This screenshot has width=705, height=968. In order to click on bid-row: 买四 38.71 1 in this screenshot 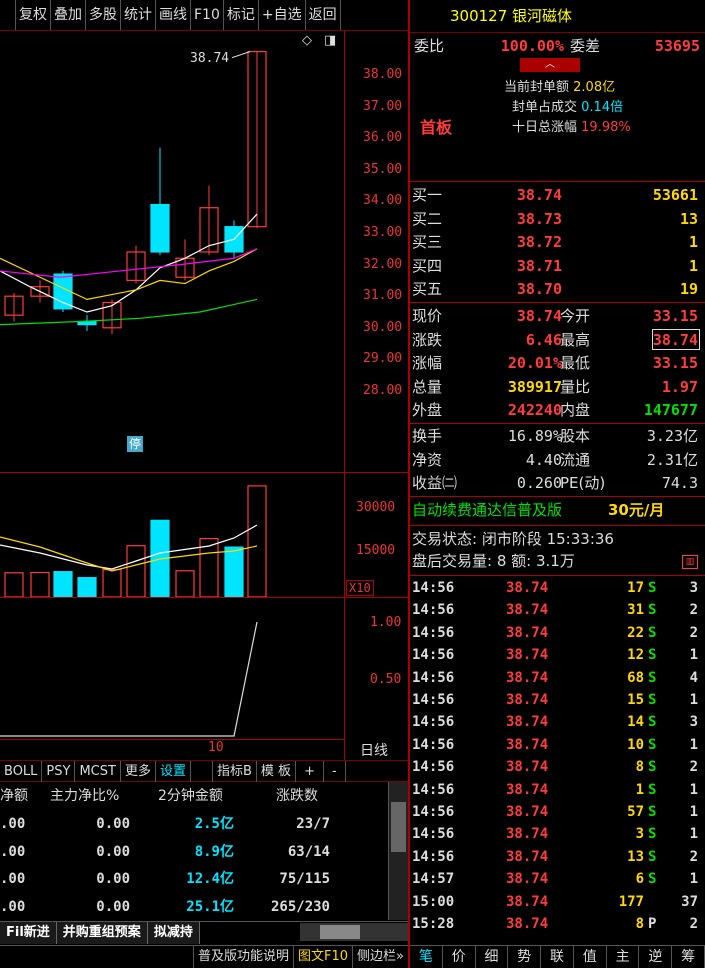, I will do `click(557, 266)`.